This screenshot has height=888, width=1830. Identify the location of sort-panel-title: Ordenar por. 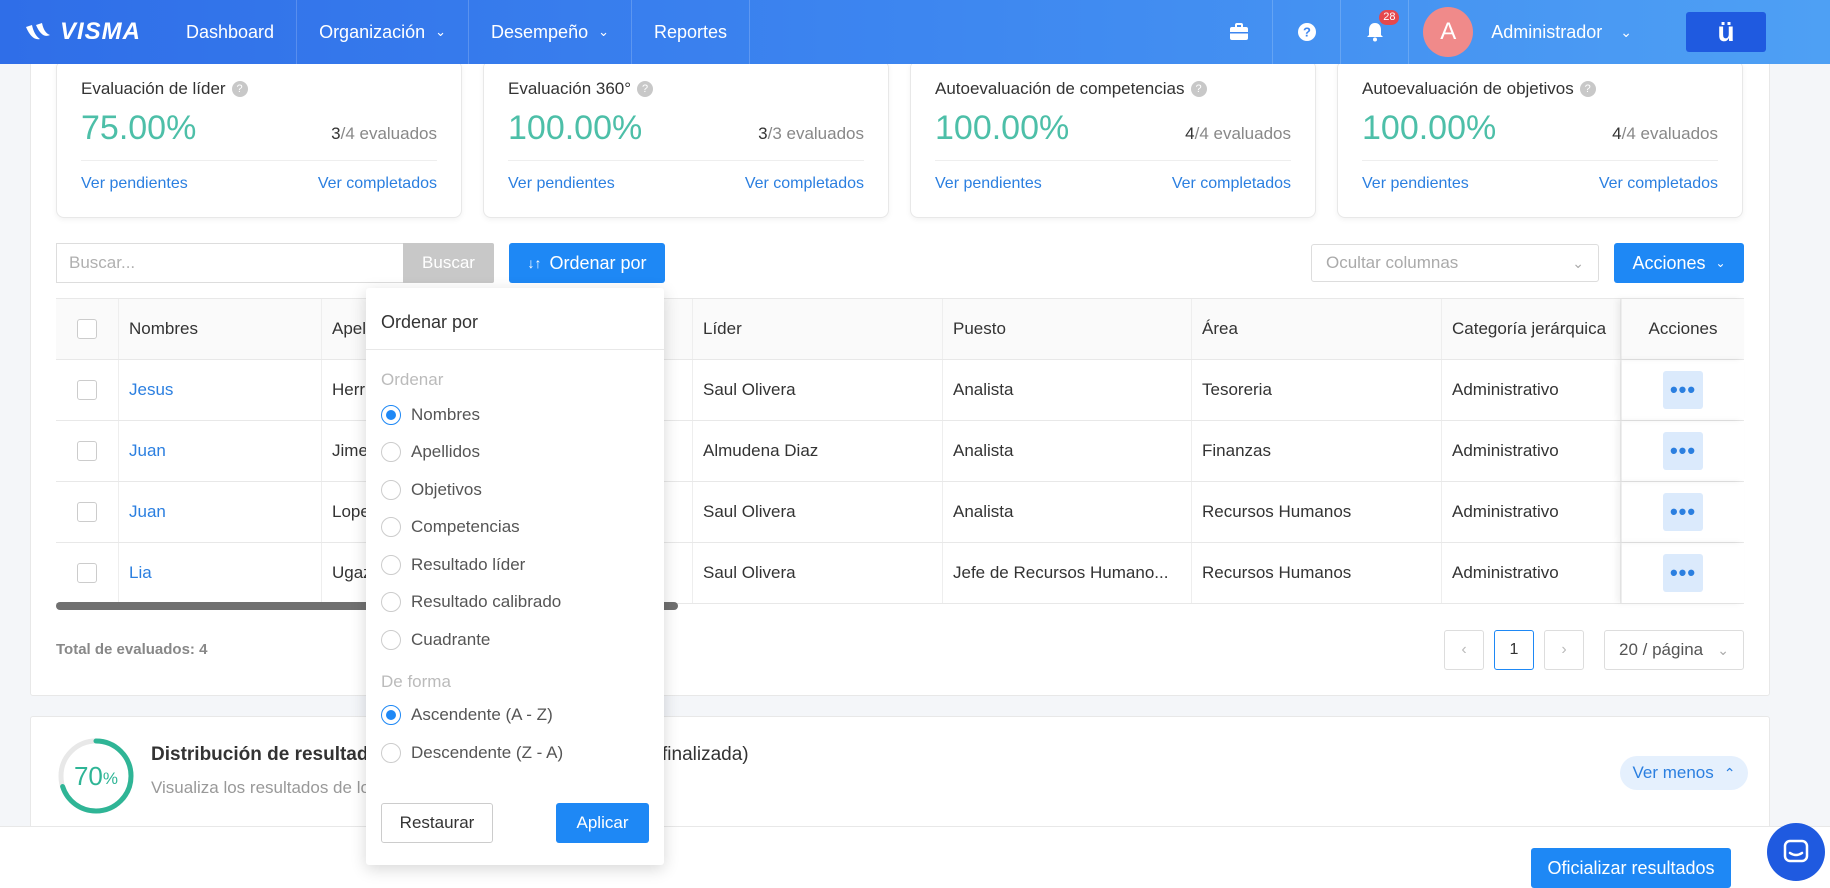
(515, 319).